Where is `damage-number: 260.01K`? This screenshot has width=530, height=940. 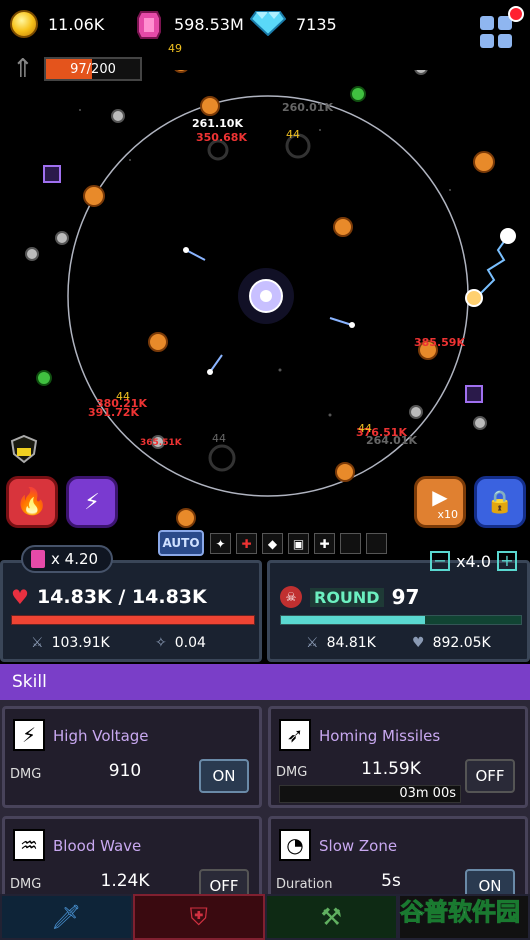 damage-number: 260.01K is located at coordinates (307, 107).